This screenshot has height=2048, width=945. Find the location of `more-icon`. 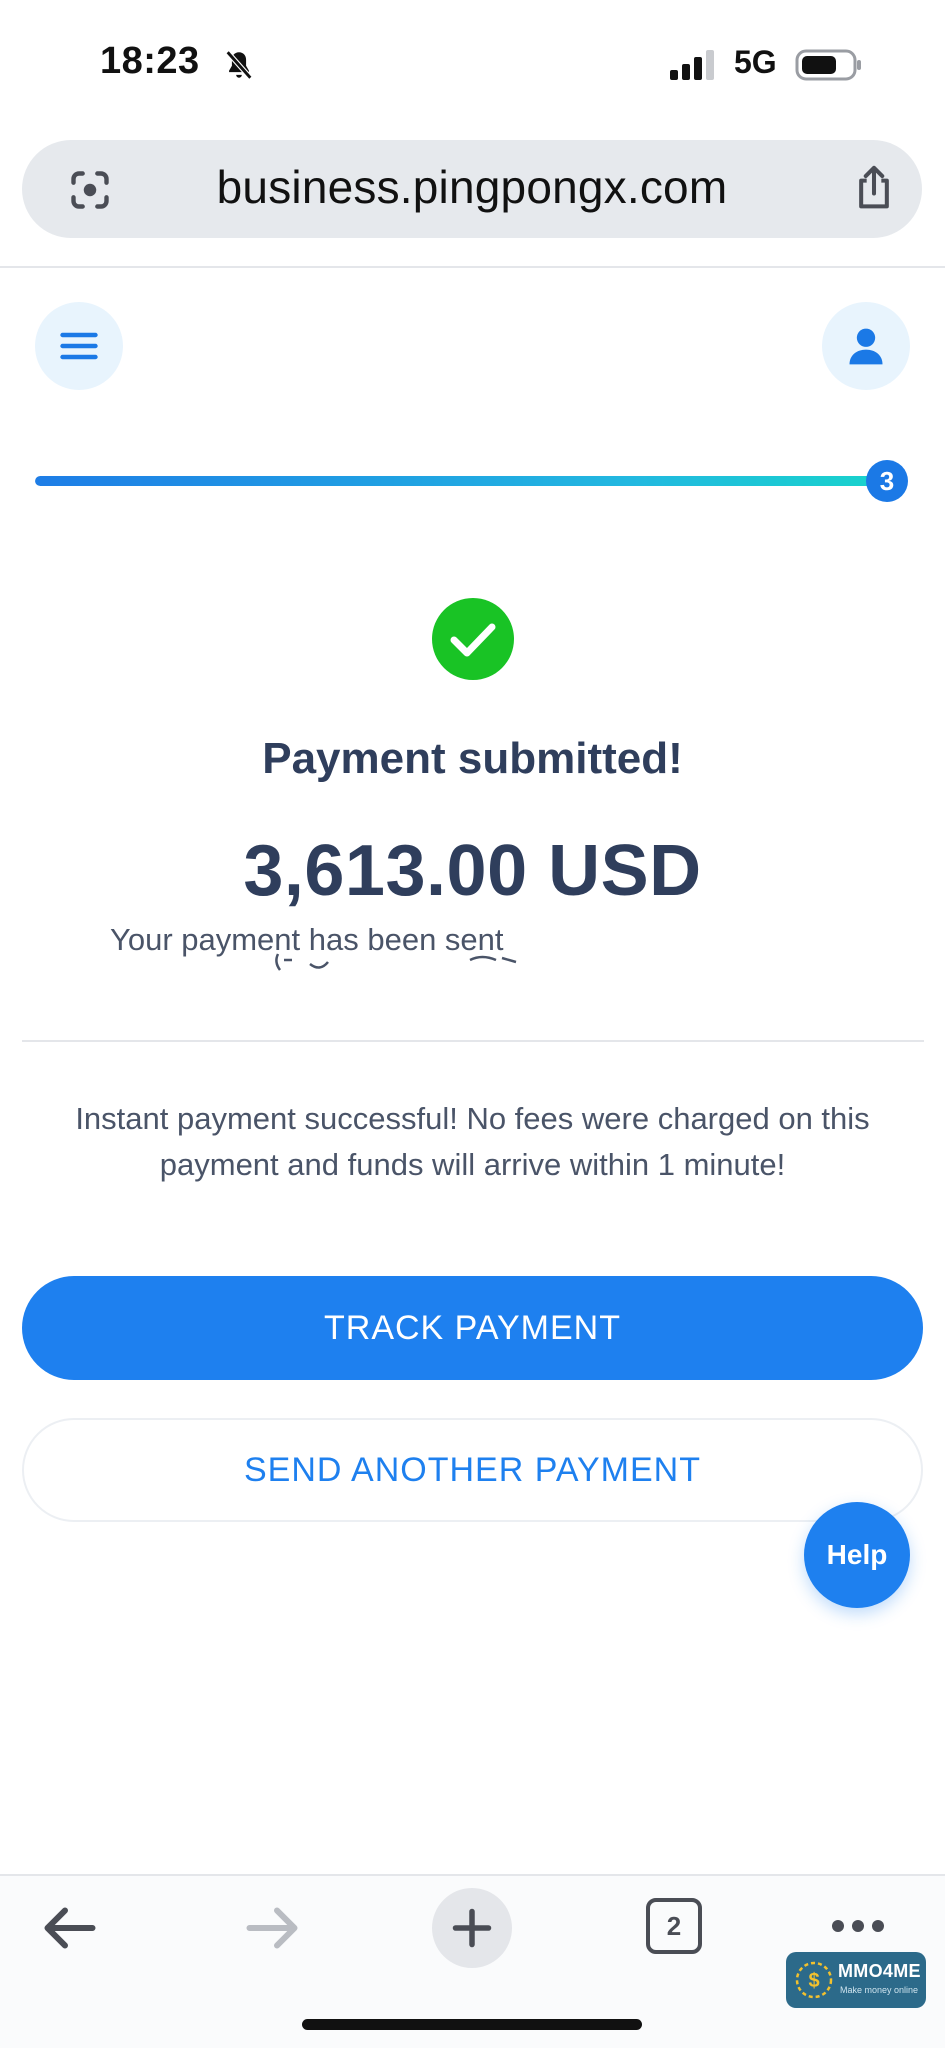

more-icon is located at coordinates (858, 1926).